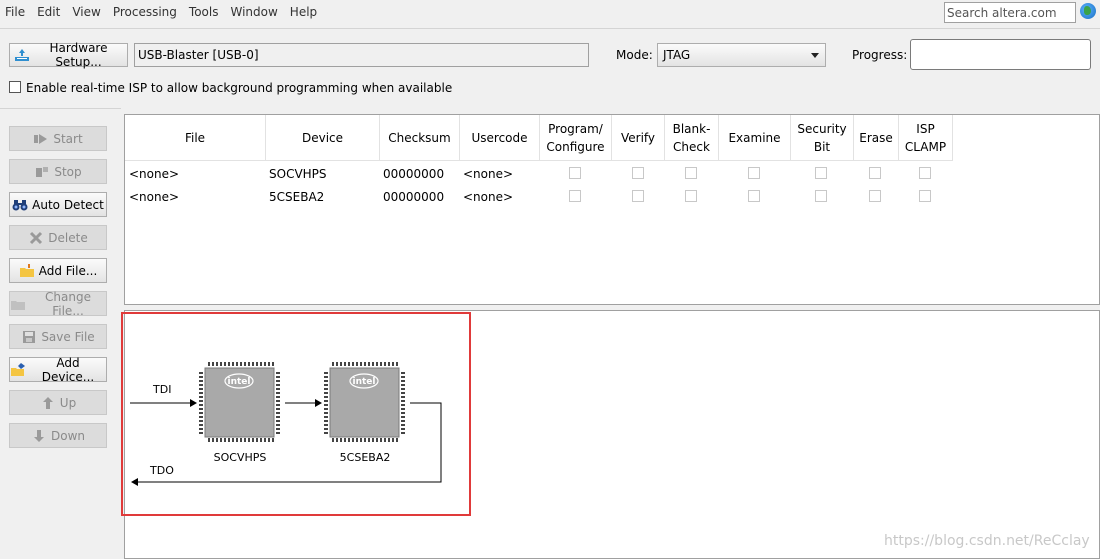 The image size is (1100, 559). I want to click on highlight-box, so click(296, 414).